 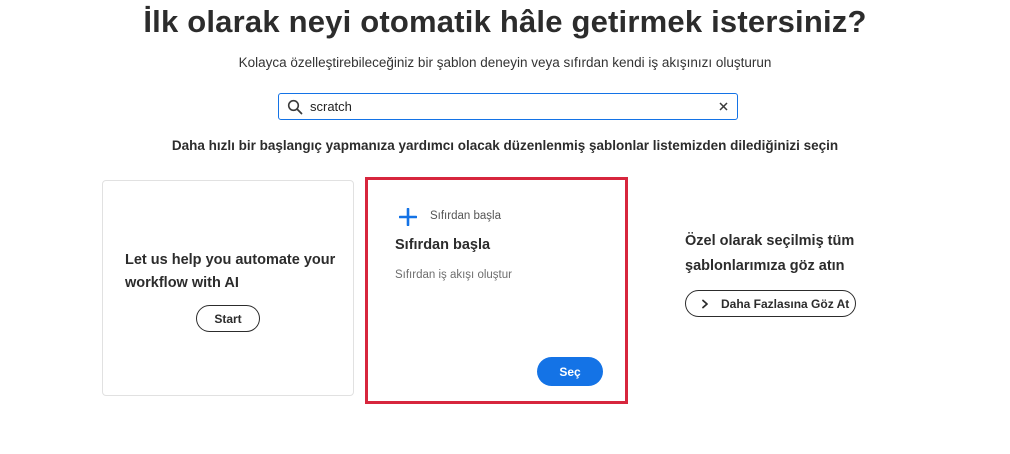 What do you see at coordinates (453, 275) in the screenshot?
I see `card-description: Sıfırdan iş akışı oluştur` at bounding box center [453, 275].